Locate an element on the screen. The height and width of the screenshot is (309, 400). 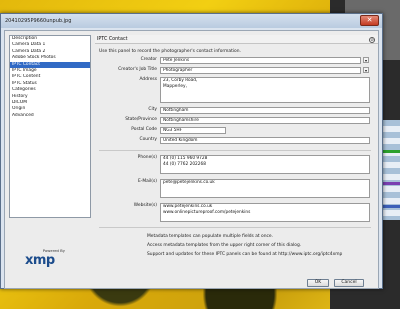
phones-label: Phone(s) is located at coordinates (147, 157).